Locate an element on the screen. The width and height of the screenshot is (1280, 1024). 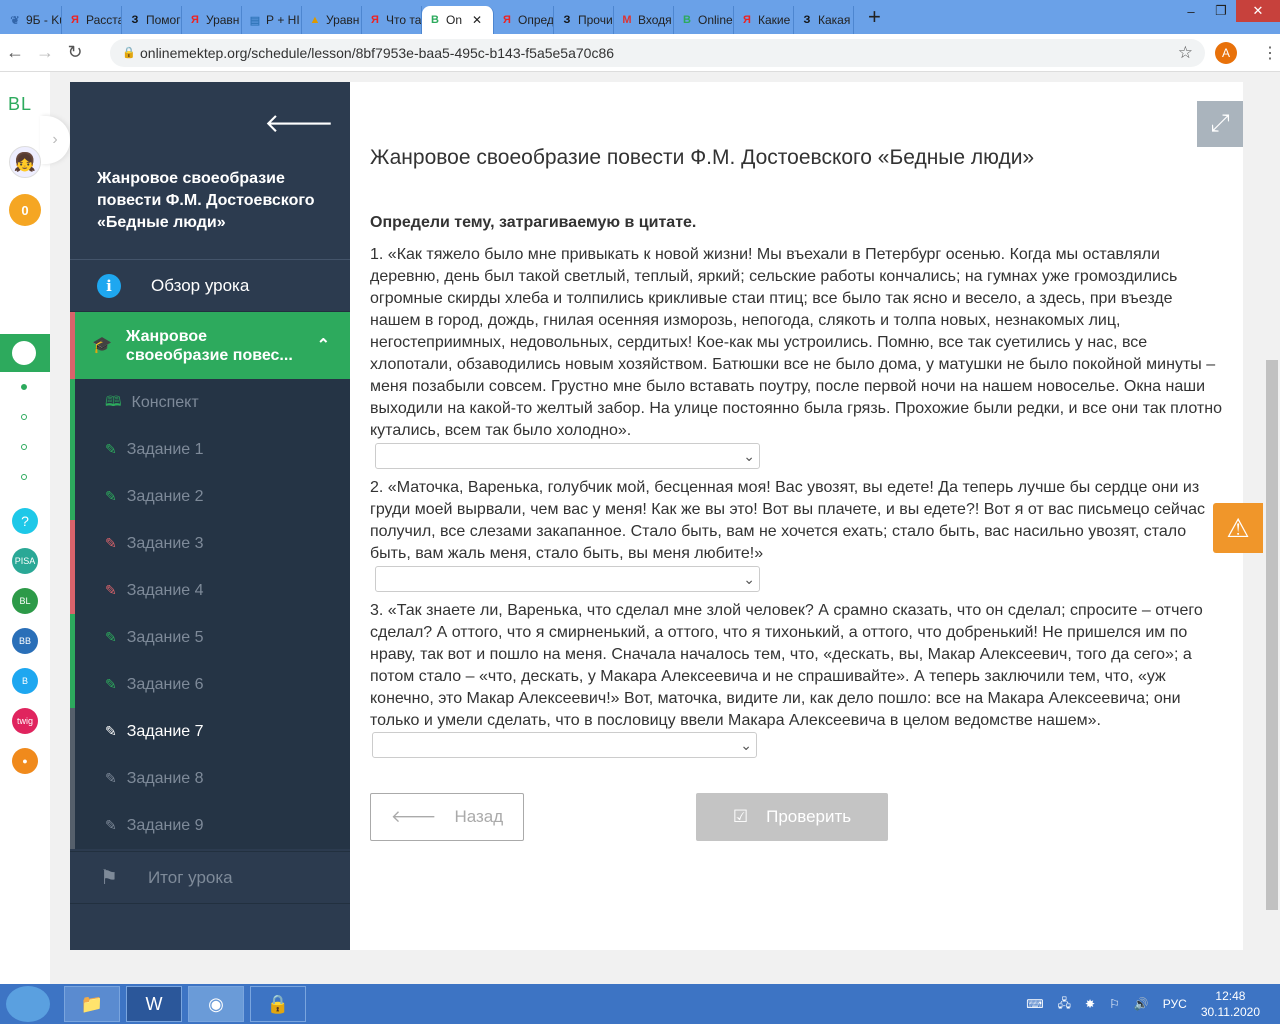
book-icon: 🕮 is located at coordinates (113, 400).